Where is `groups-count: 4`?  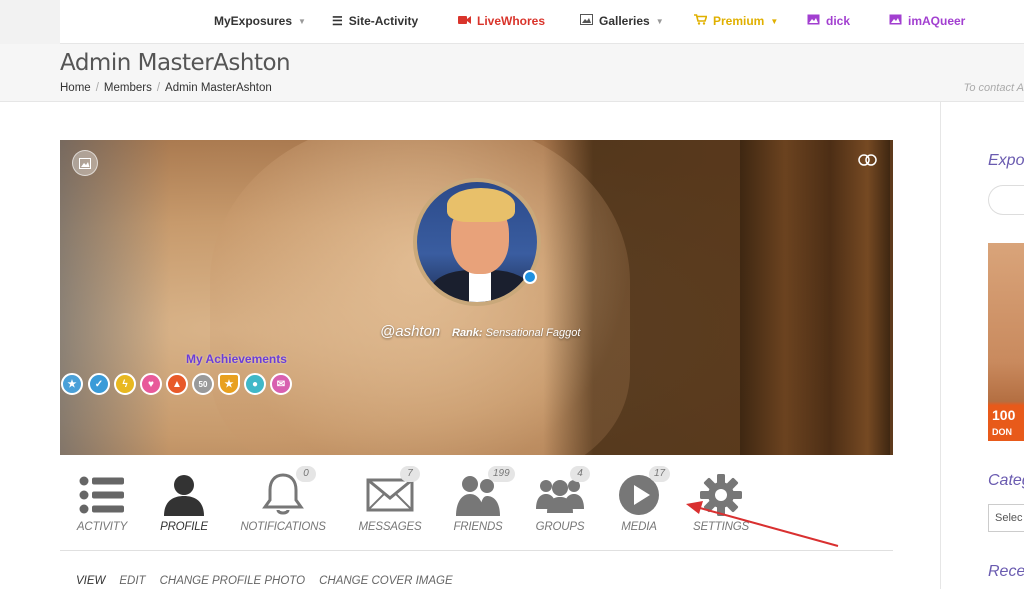
groups-count: 4 is located at coordinates (580, 474).